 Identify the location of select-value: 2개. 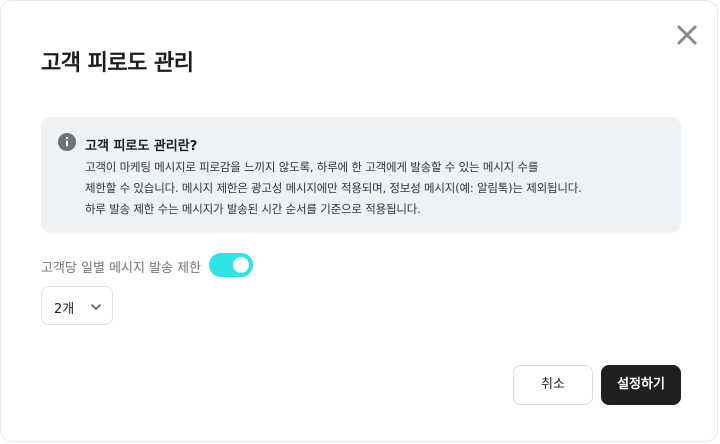
(64, 309).